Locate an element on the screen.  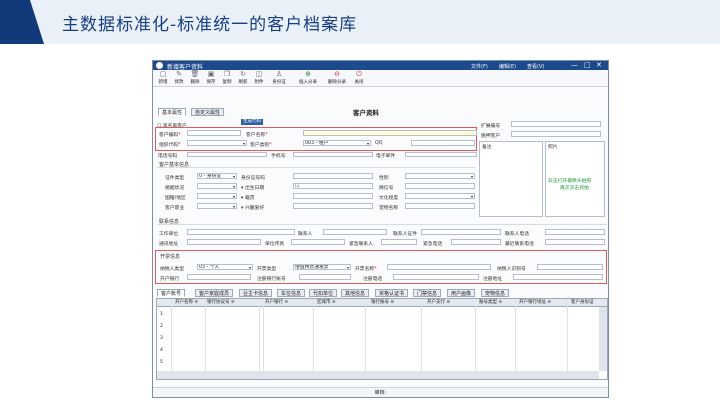
country-label: 国籍/地区 is located at coordinates (175, 198).